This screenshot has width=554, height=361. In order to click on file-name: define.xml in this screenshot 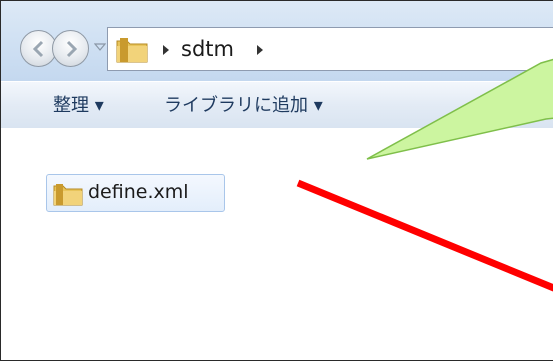, I will do `click(138, 192)`.